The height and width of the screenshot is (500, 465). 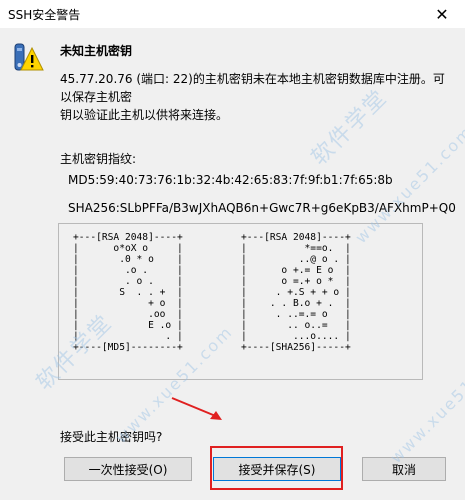 What do you see at coordinates (98, 159) in the screenshot?
I see `fingerprint-label: 主机密钥指纹:` at bounding box center [98, 159].